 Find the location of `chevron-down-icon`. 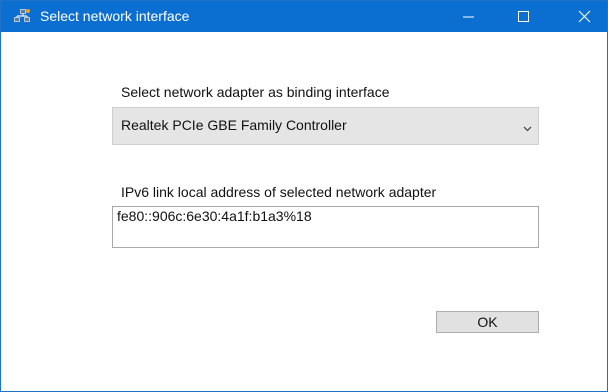

chevron-down-icon is located at coordinates (527, 129).